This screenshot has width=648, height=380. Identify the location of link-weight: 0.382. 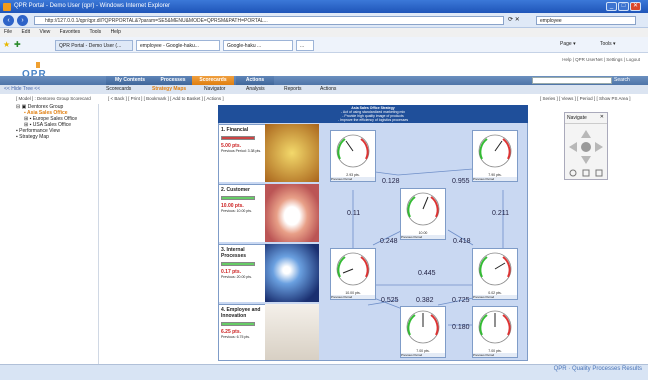
(425, 300).